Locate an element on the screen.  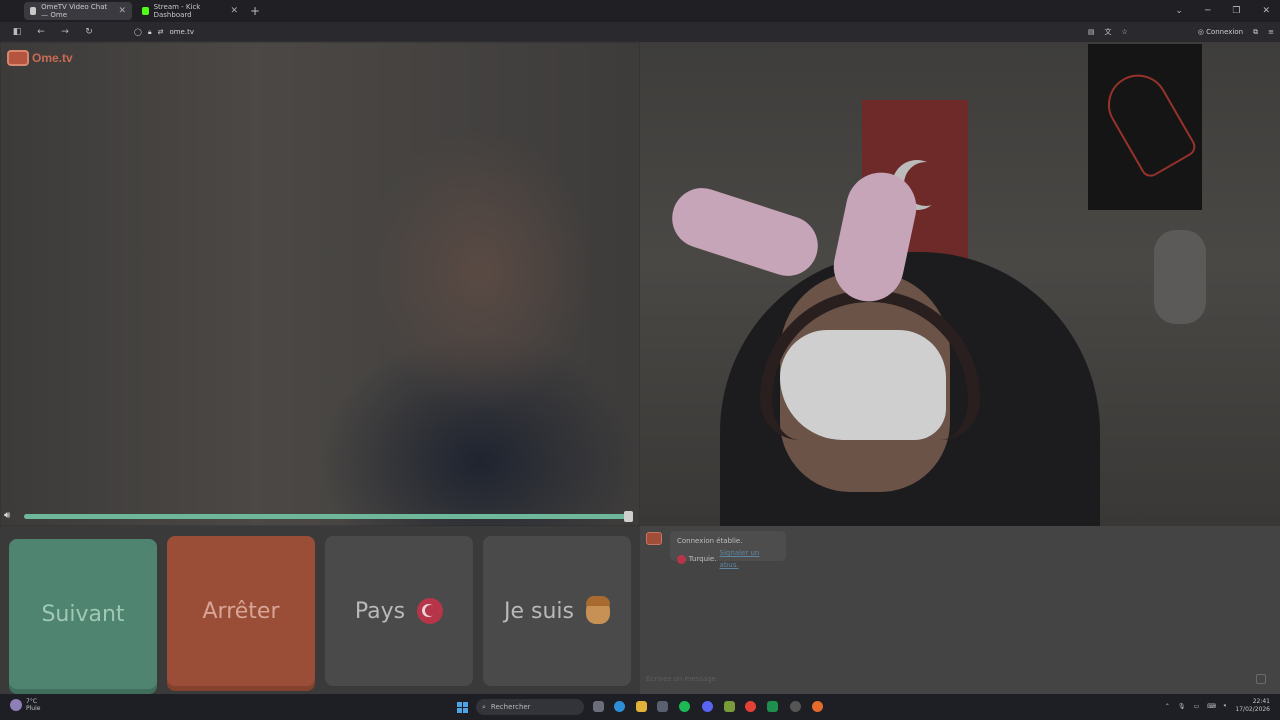
tab-ometv: OmeTV Video Chat — Ome ✕ is located at coordinates (78, 11).